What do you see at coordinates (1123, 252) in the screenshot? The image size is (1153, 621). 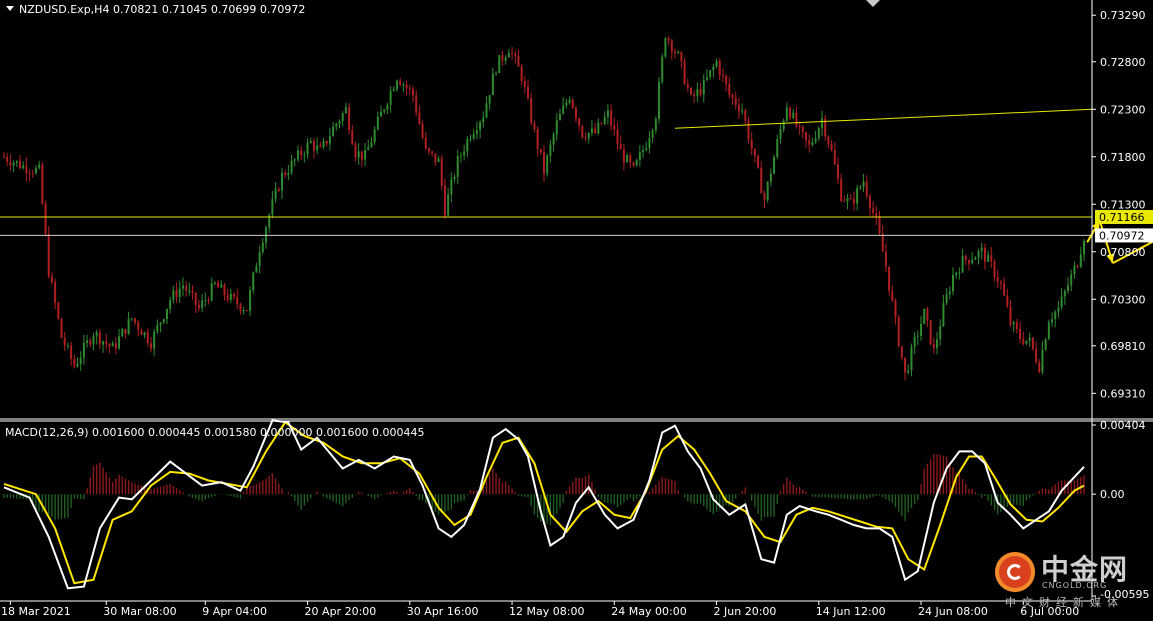 I see `price-tick-label: 0.70800` at bounding box center [1123, 252].